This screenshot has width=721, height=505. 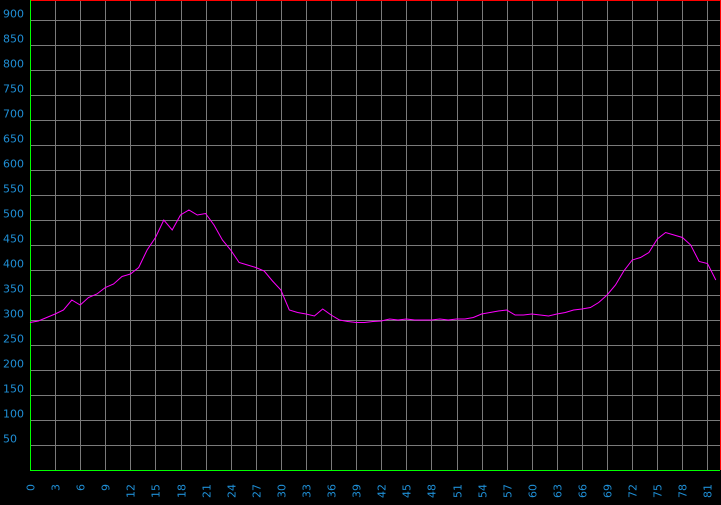 I want to click on y-tick-label: 750, so click(x=13, y=89).